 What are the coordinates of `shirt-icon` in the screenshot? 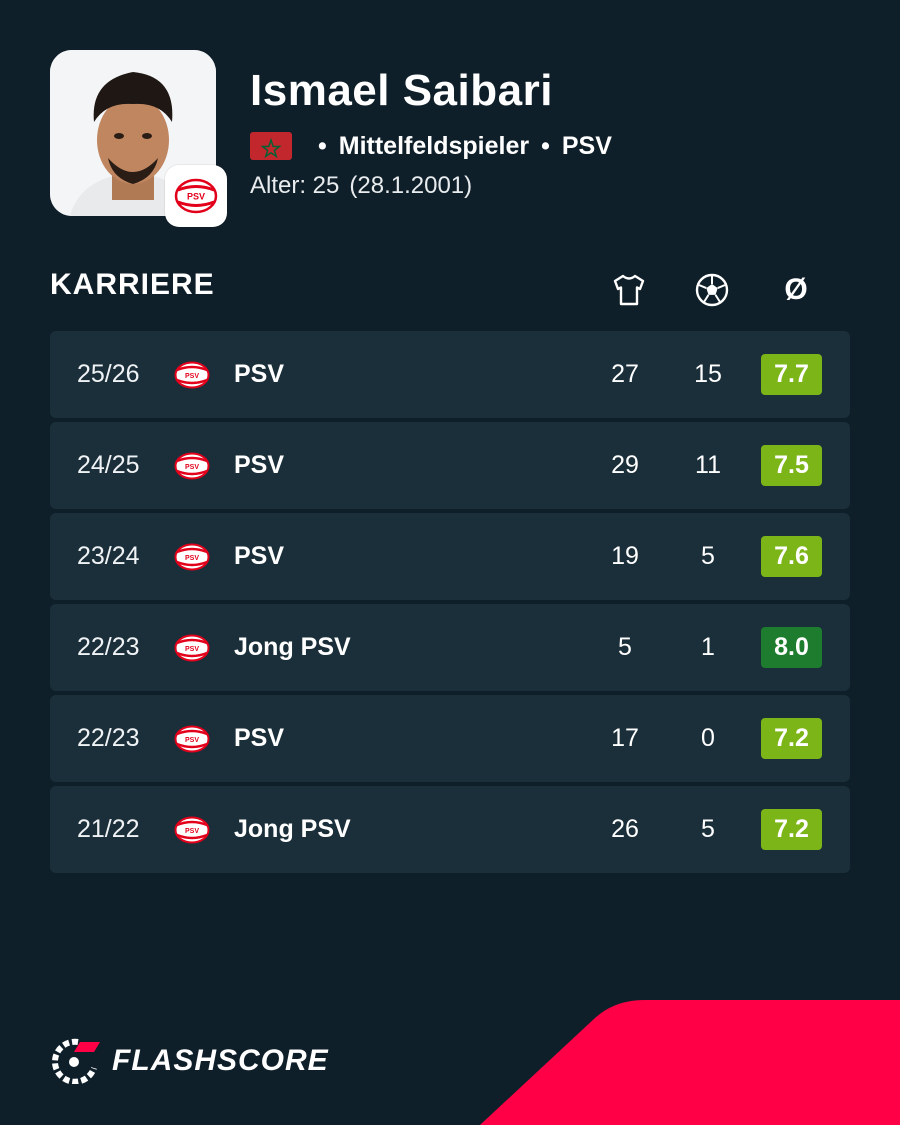 It's located at (629, 290).